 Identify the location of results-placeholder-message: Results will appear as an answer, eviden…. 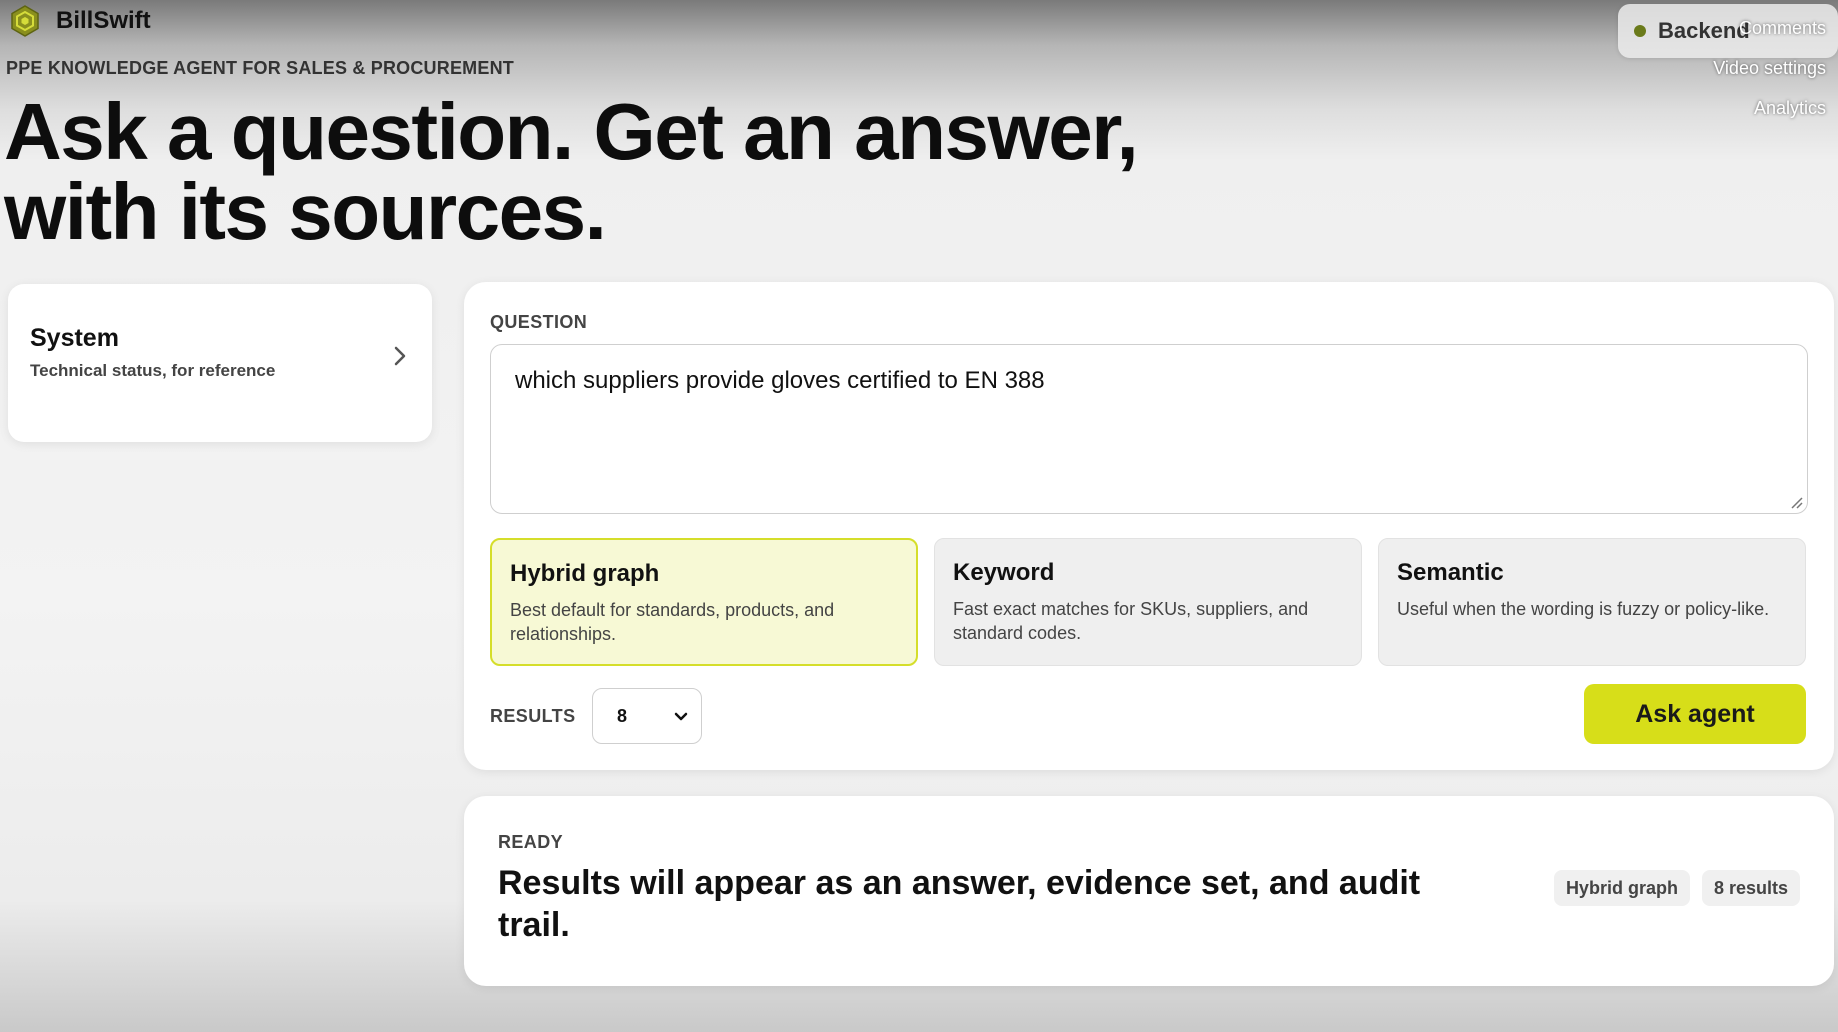
(959, 904).